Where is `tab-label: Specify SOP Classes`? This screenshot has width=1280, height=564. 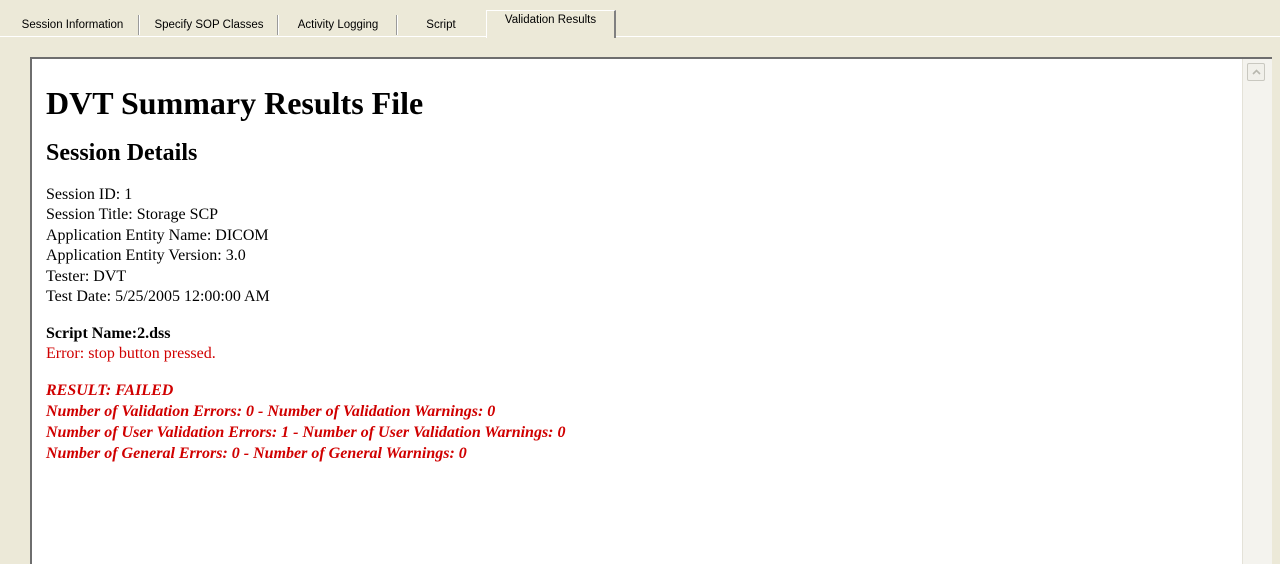
tab-label: Specify SOP Classes is located at coordinates (209, 25).